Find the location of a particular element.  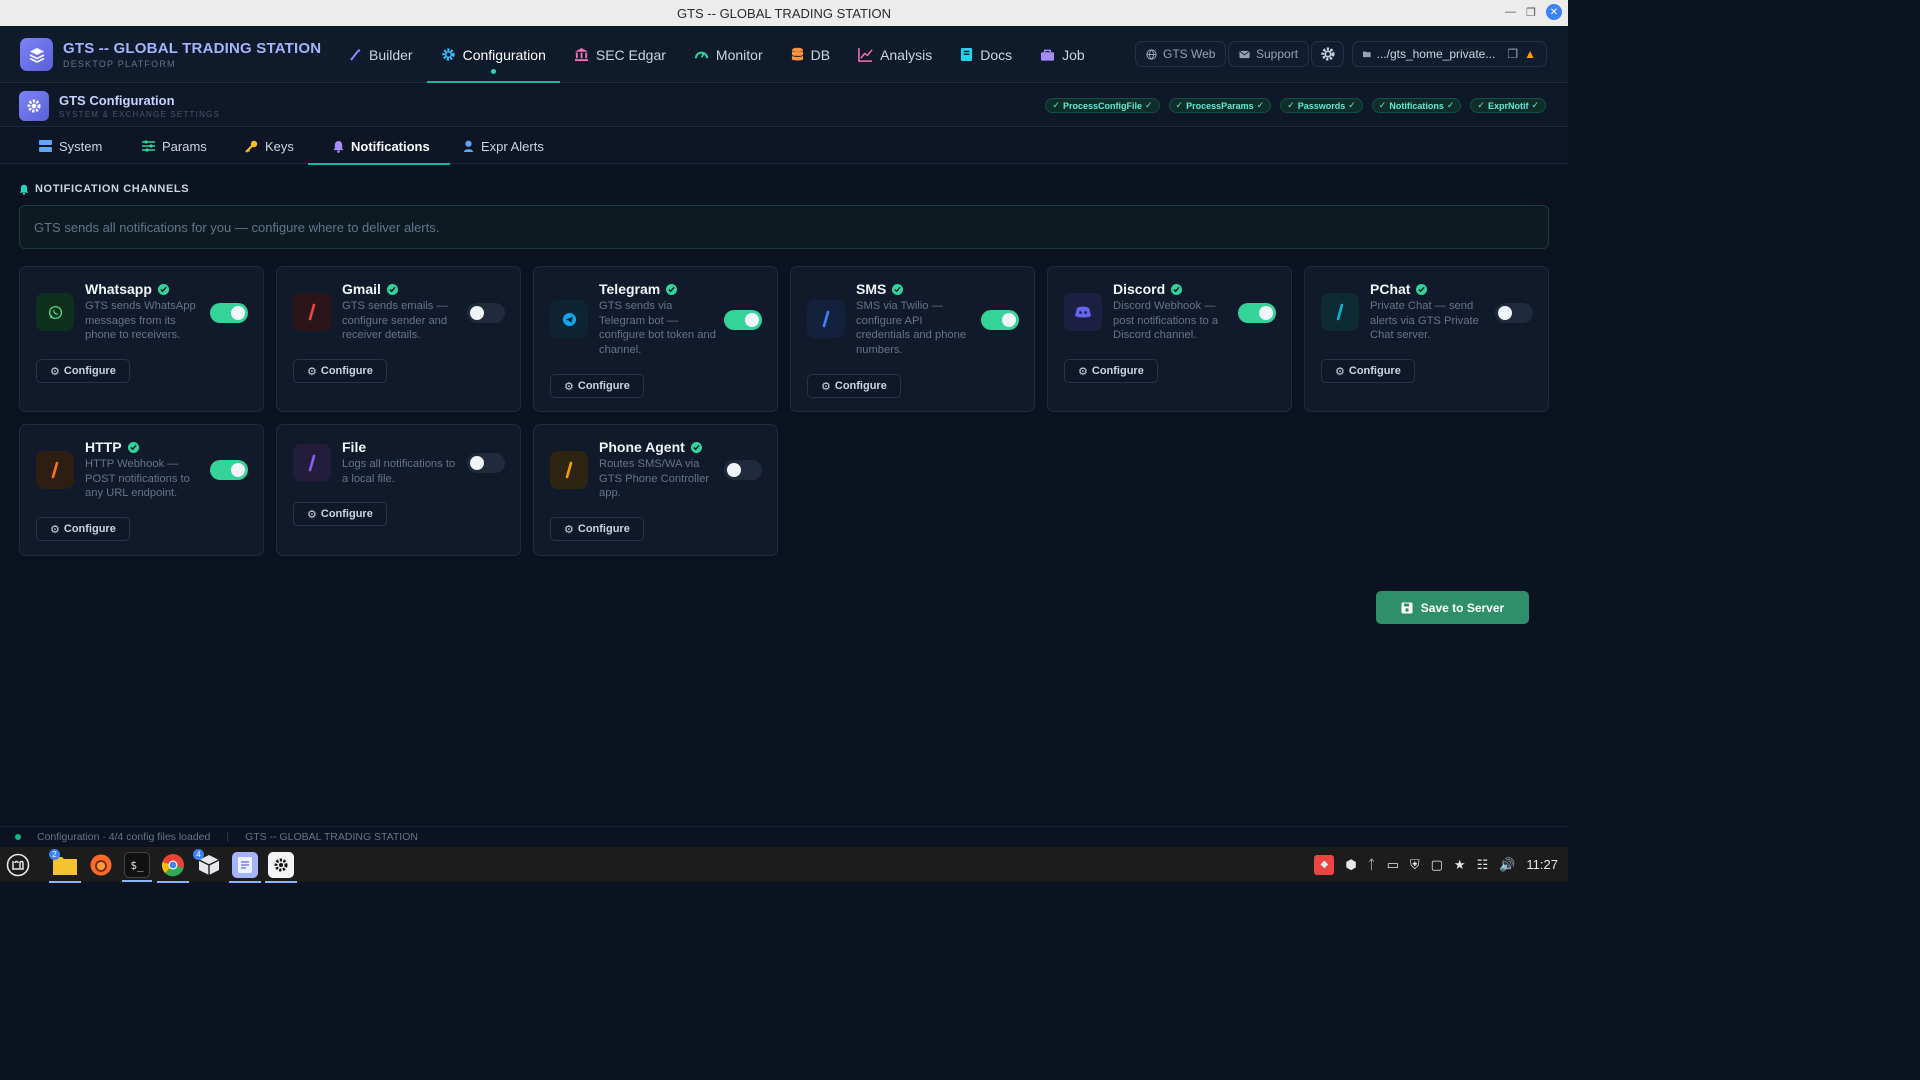

subtab-label: Keys is located at coordinates (279, 146).